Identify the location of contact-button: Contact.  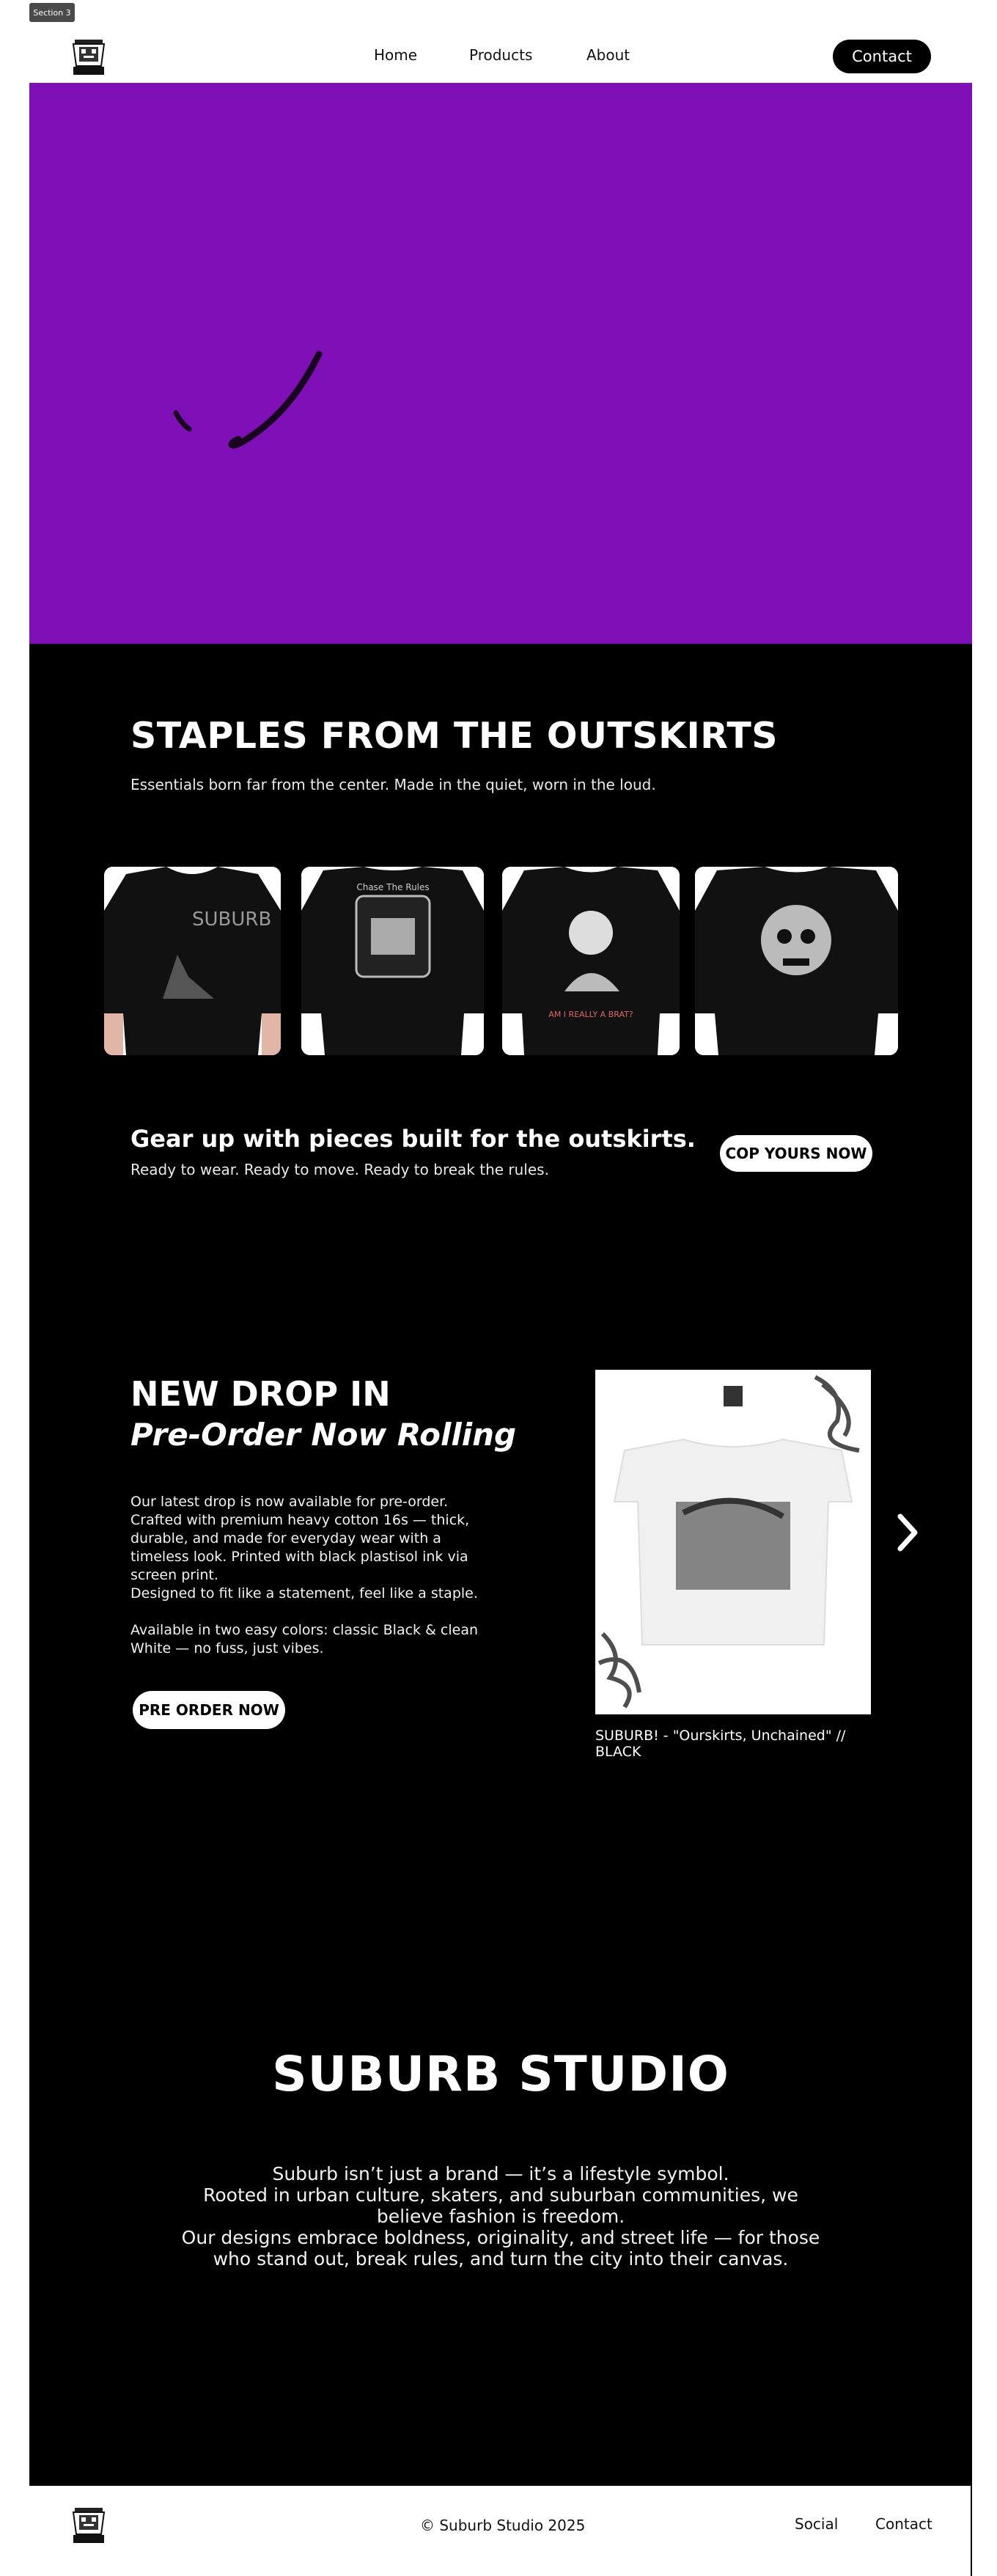
(882, 57).